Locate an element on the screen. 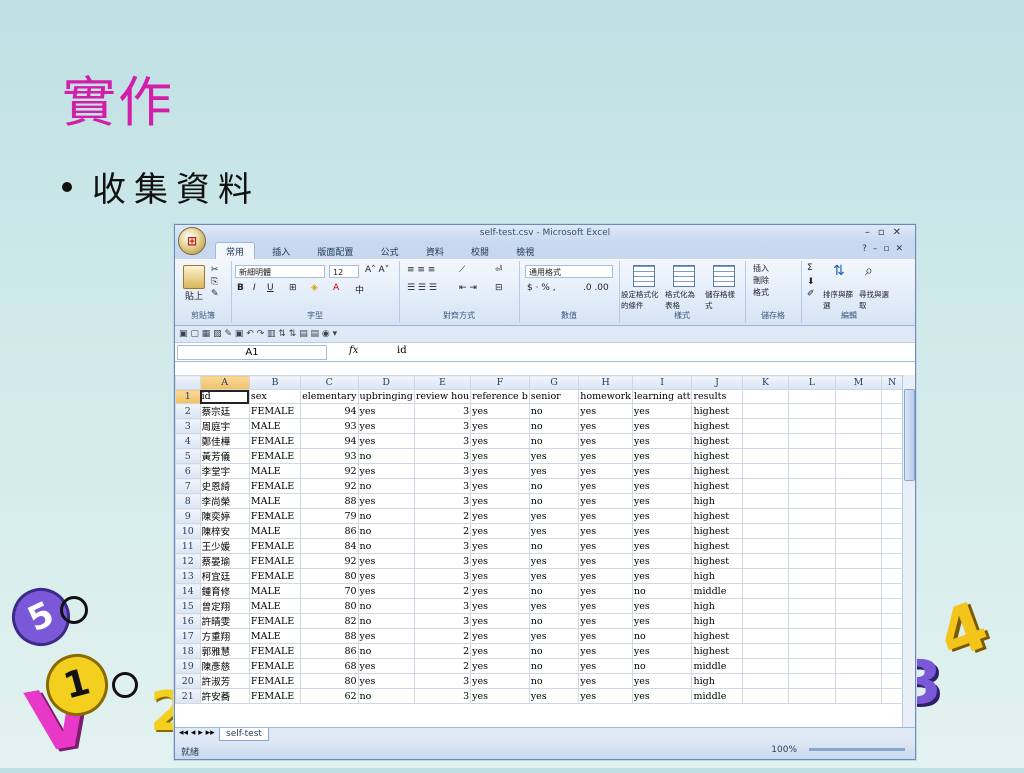 Image resolution: width=1024 pixels, height=773 pixels. wrap-text-icon: ⏎ is located at coordinates (499, 270).